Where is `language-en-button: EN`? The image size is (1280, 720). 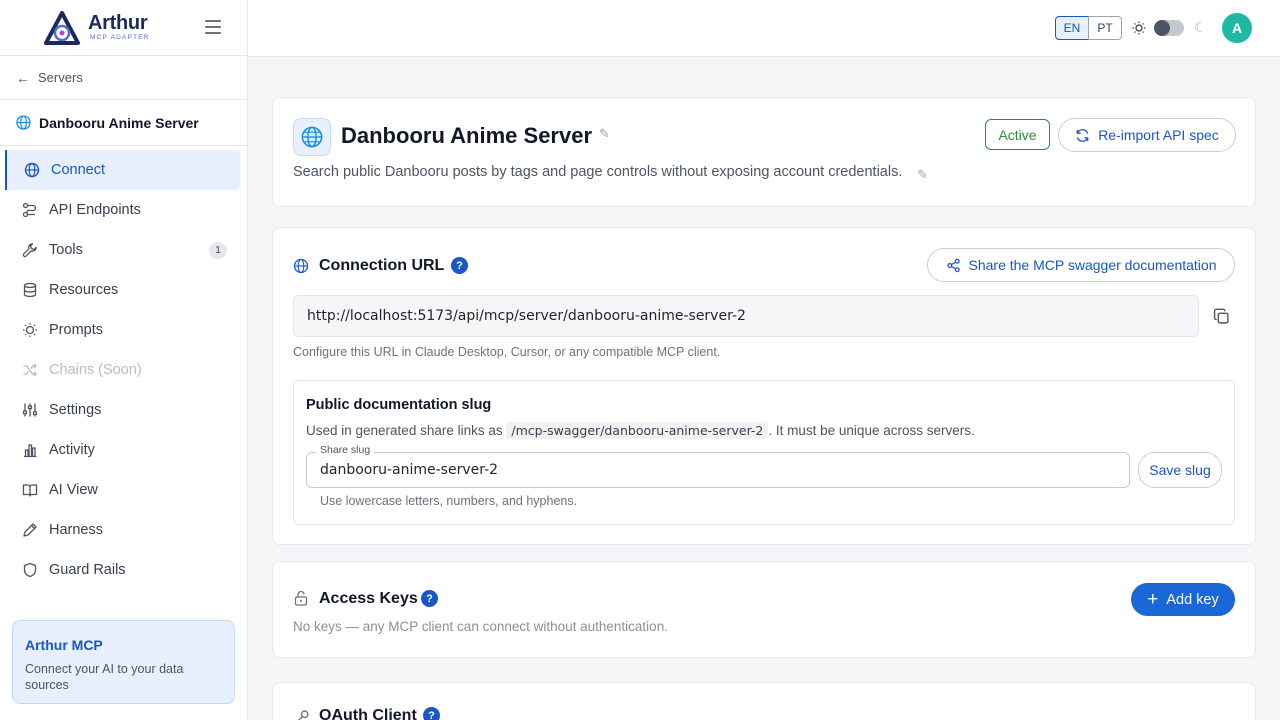
language-en-button: EN is located at coordinates (1072, 28).